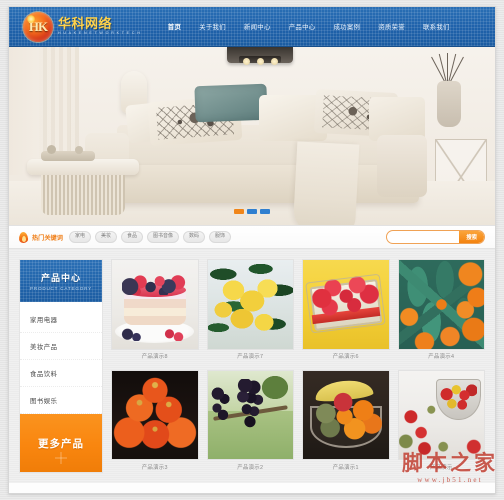  What do you see at coordinates (260, 56) in the screenshot?
I see `banner-pendant-light` at bounding box center [260, 56].